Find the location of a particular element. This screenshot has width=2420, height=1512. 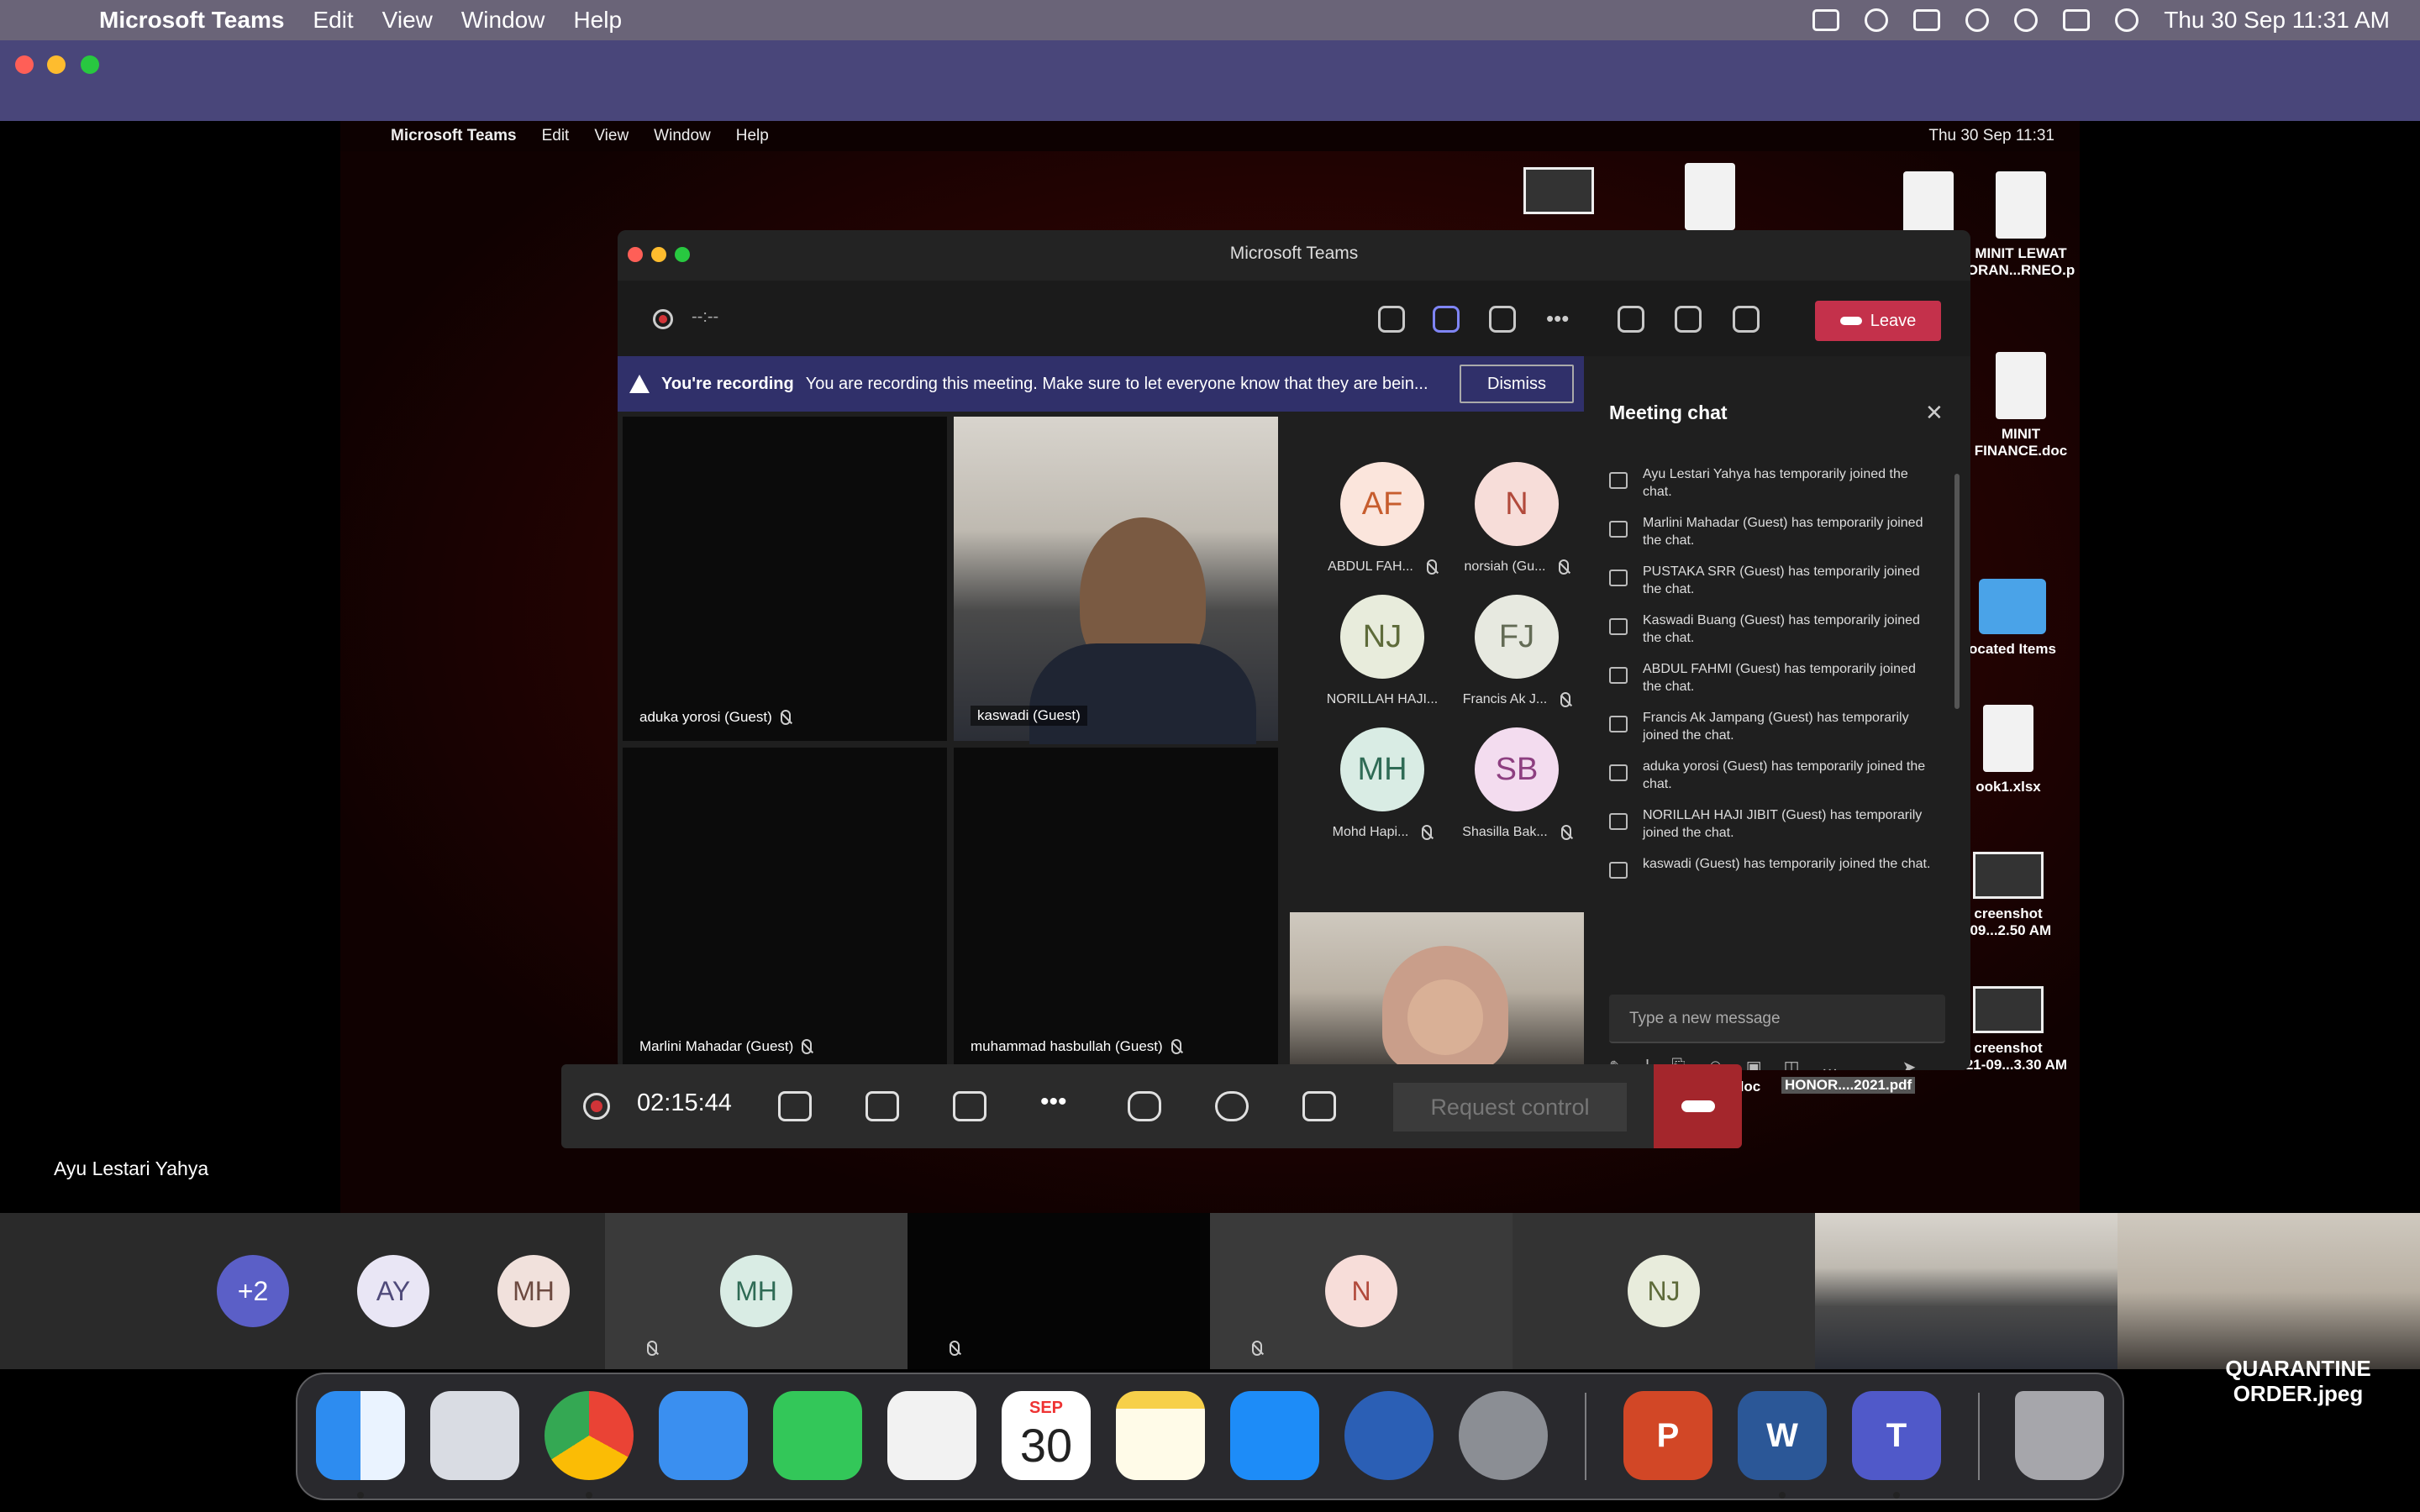

chat-bubble-icon is located at coordinates (1232, 1106).